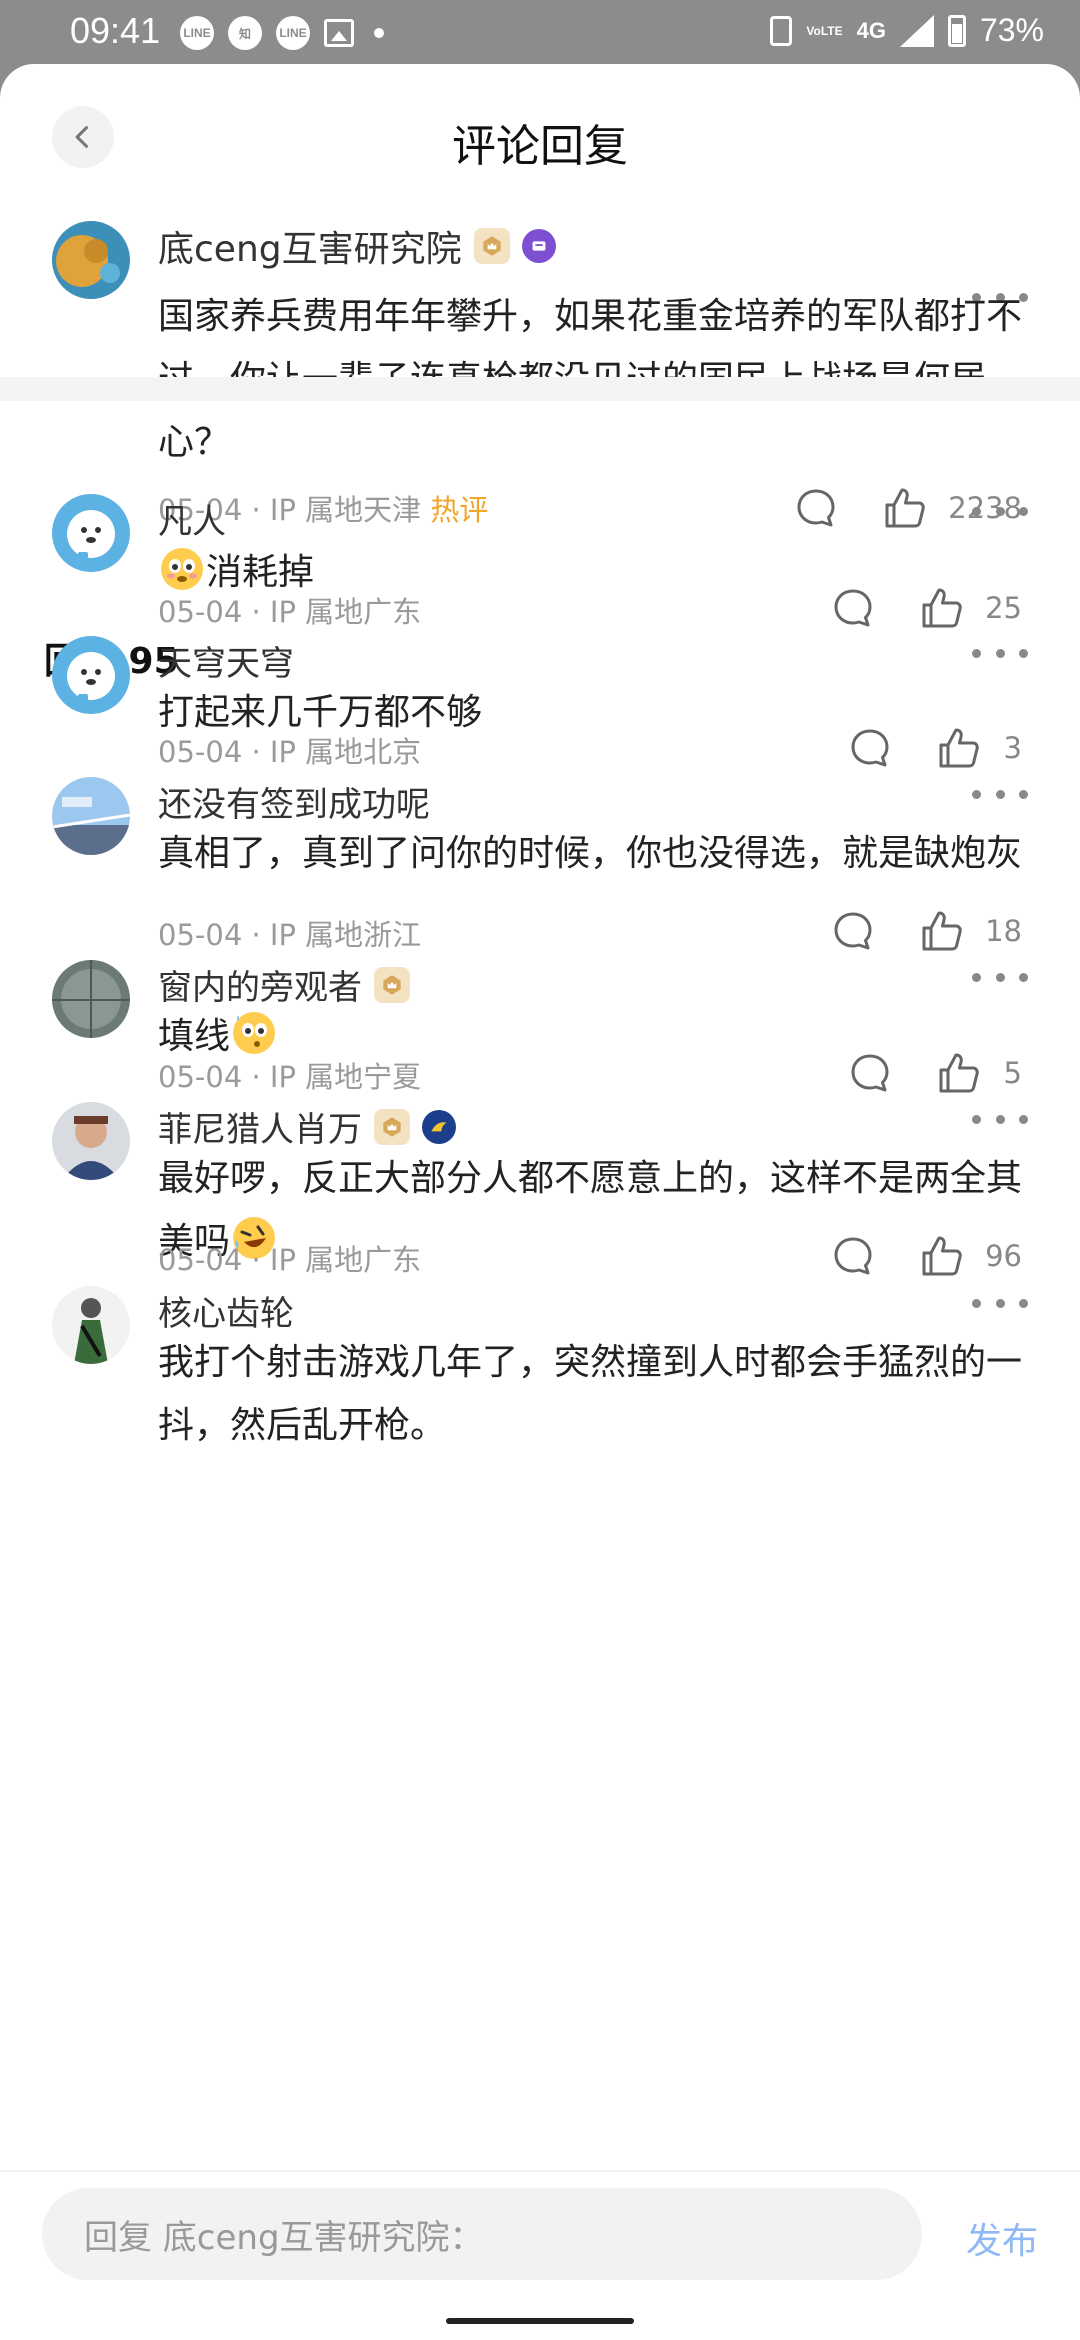  I want to click on like-count: 25, so click(1003, 608).